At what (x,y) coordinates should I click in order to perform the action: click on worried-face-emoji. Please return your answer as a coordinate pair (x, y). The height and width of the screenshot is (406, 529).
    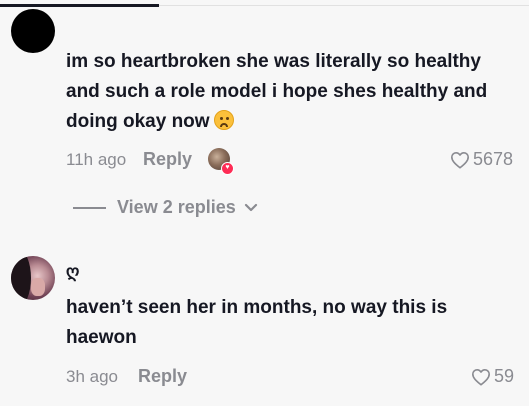
    Looking at the image, I should click on (223, 120).